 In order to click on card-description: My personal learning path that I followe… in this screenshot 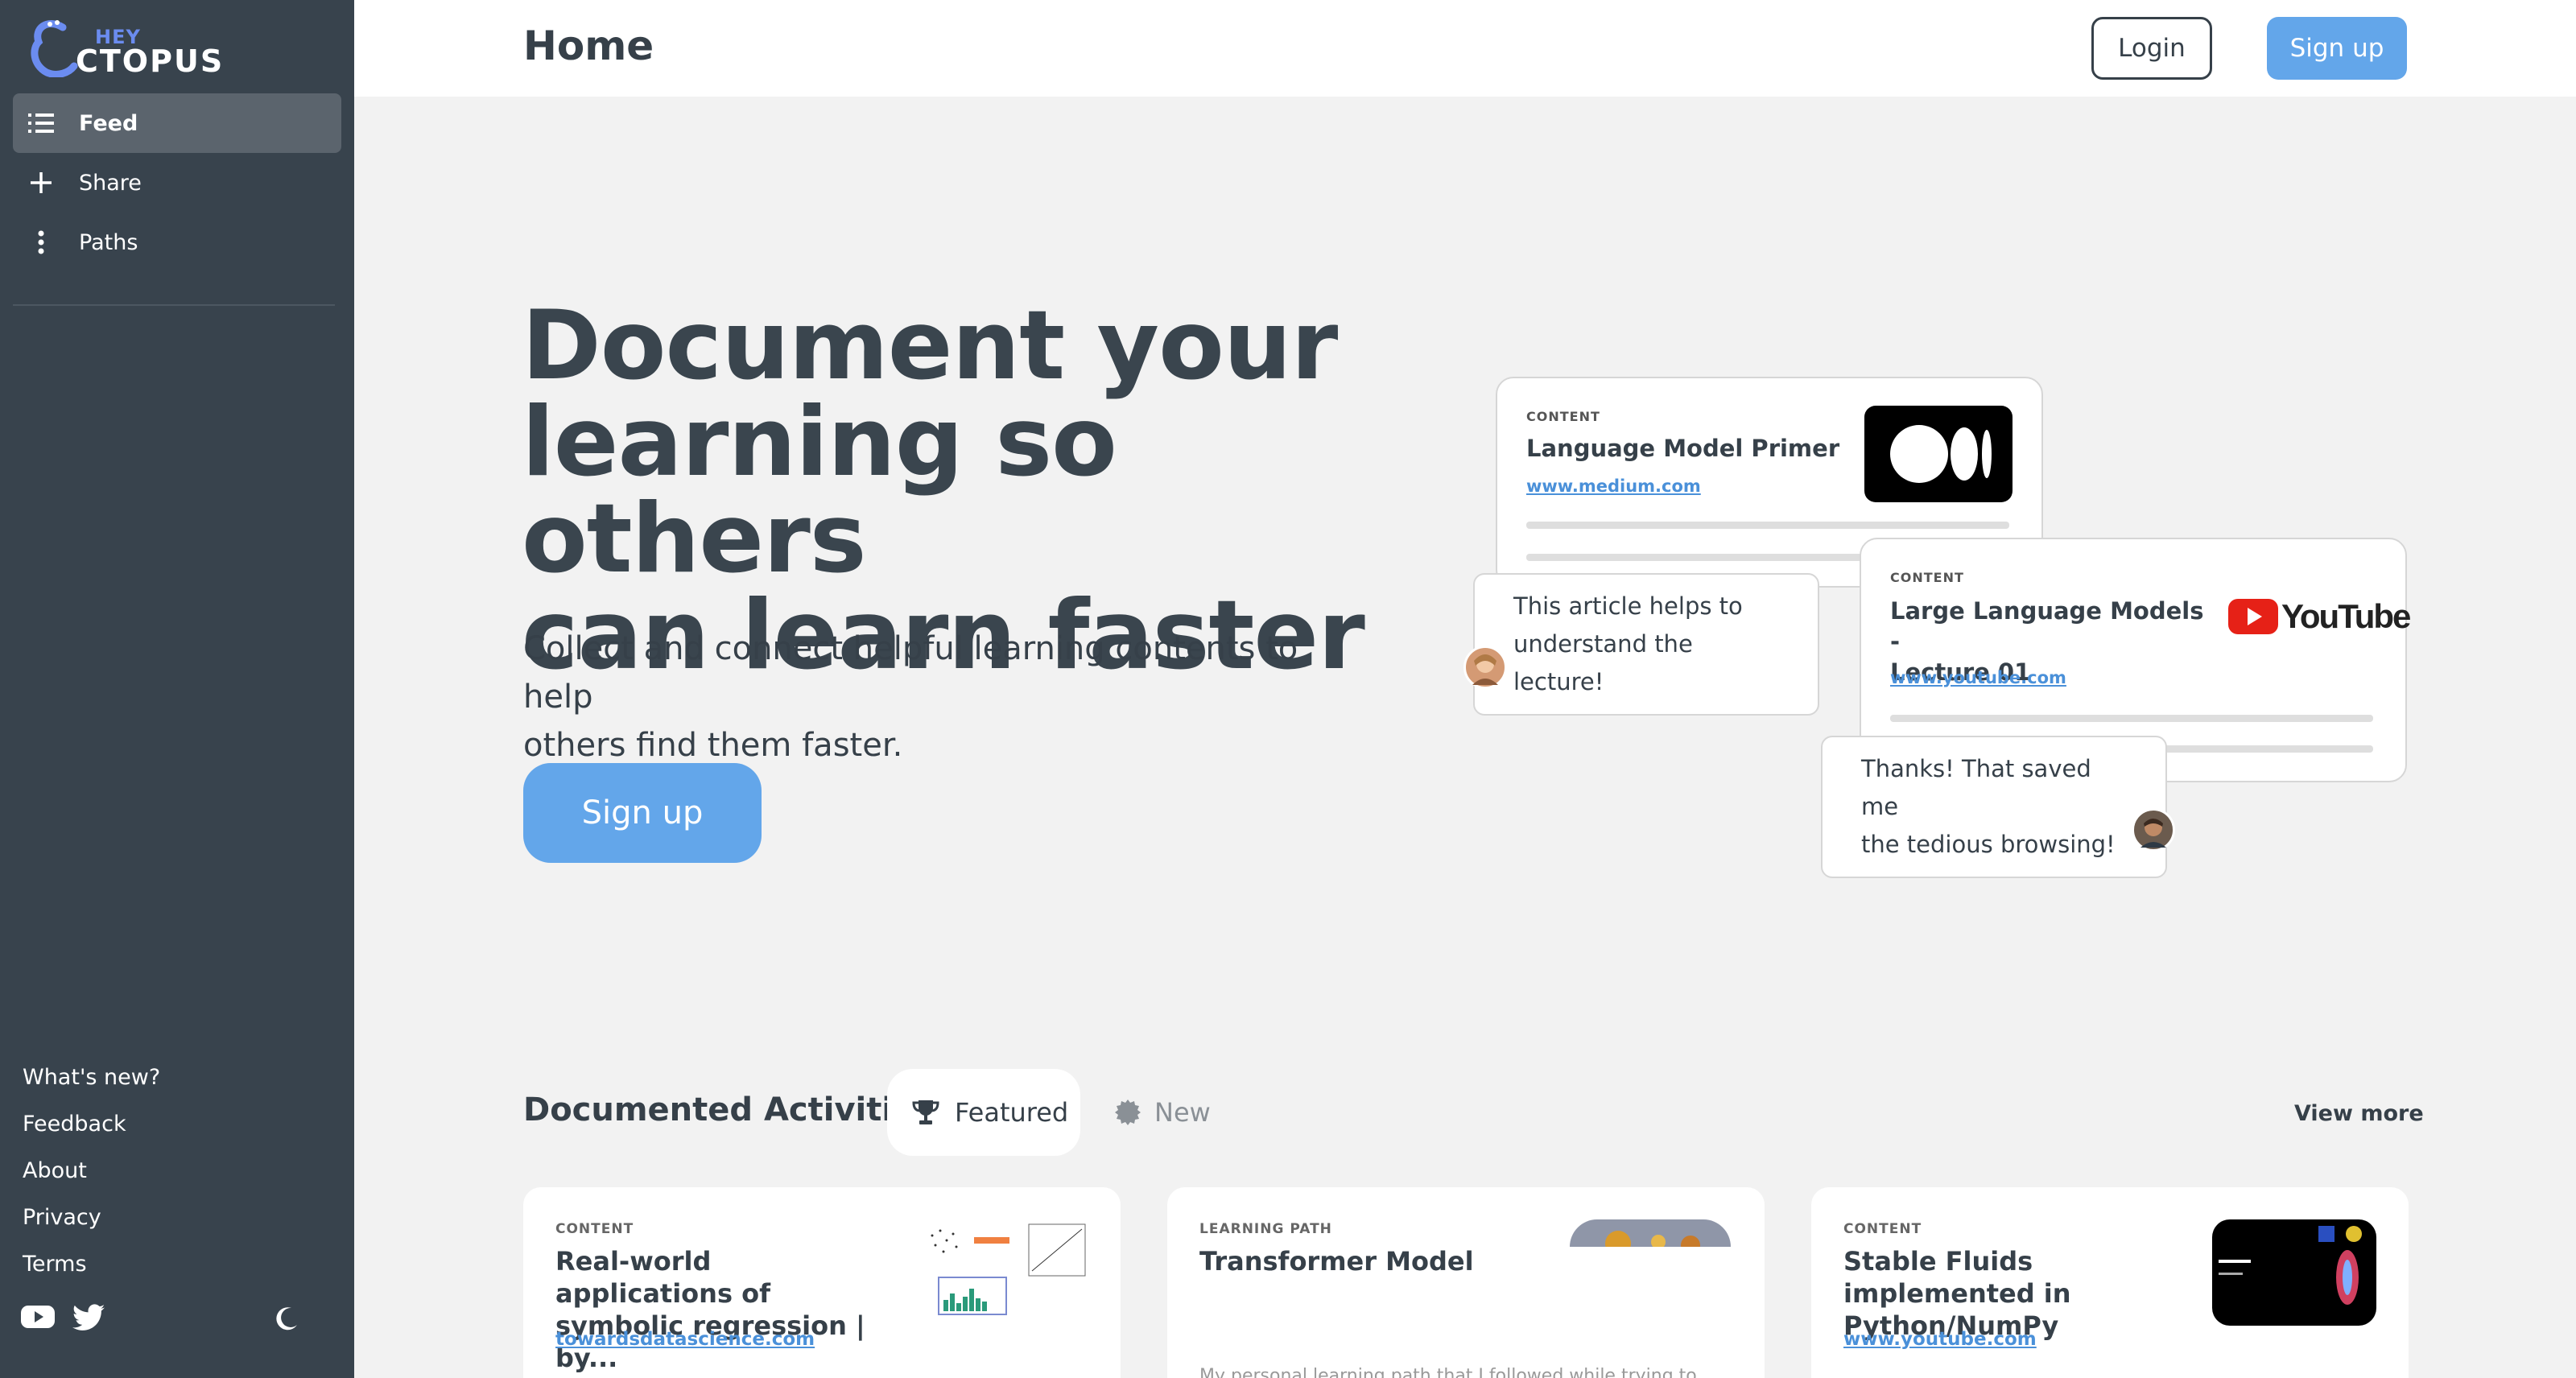, I will do `click(1448, 1372)`.